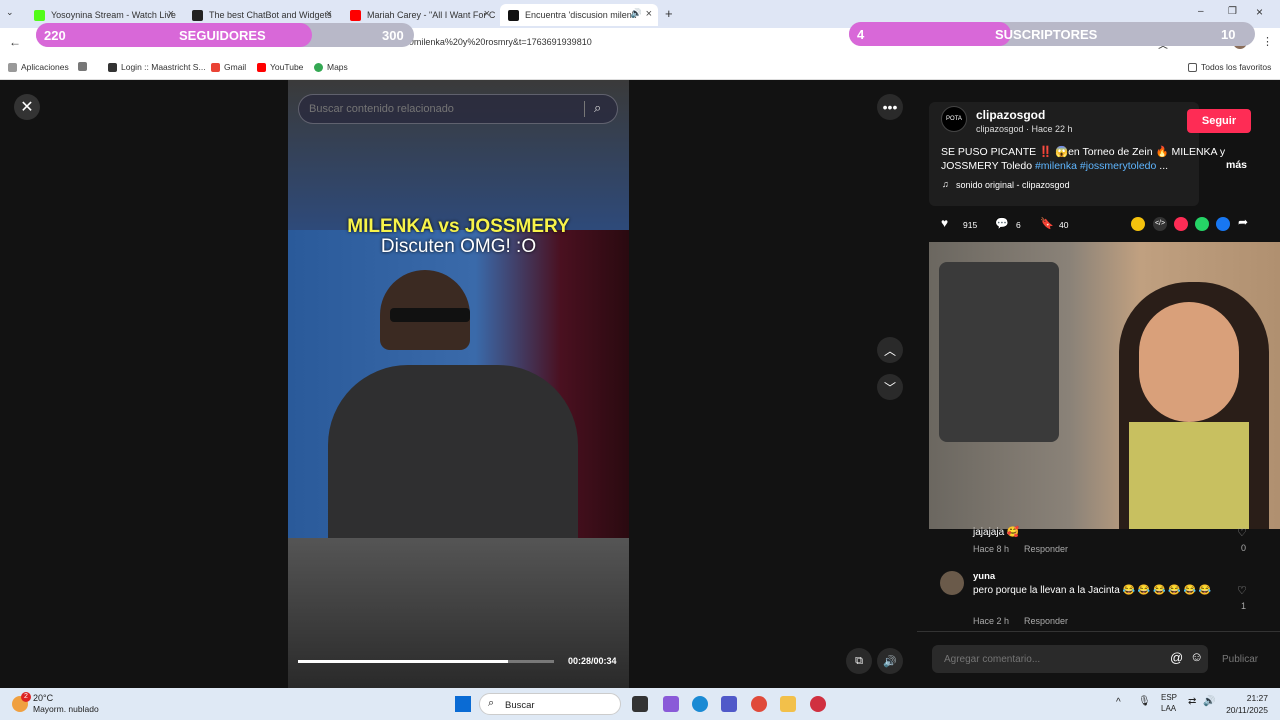 This screenshot has height=720, width=1280. I want to click on sound-link: sonido original - clipazosgod, so click(1013, 185).